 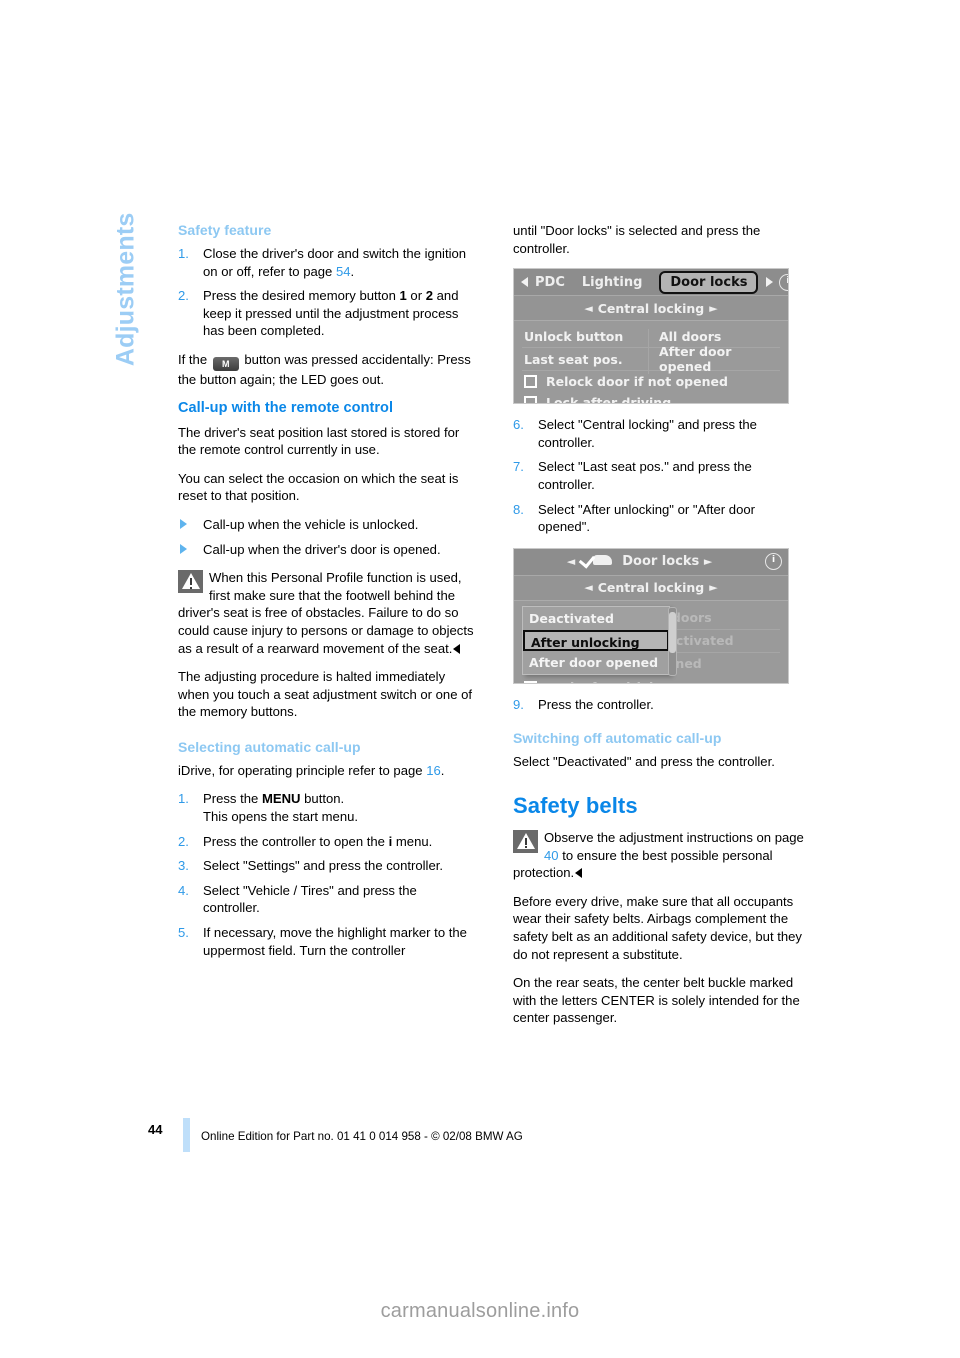 What do you see at coordinates (596, 640) in the screenshot?
I see `option-after-unlocking-selected: After unlocking` at bounding box center [596, 640].